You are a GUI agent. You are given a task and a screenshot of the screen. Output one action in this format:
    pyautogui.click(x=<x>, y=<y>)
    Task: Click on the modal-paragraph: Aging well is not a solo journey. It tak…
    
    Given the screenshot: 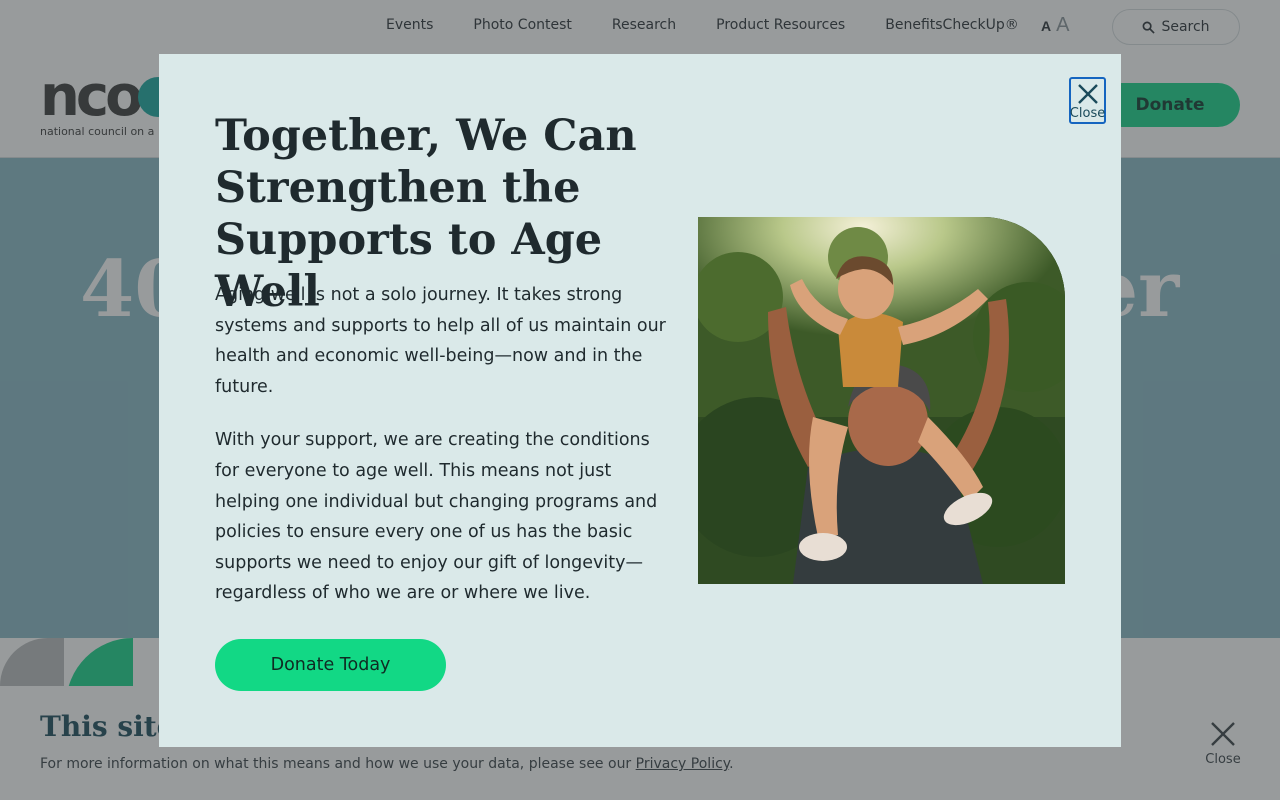 What is the action you would take?
    pyautogui.click(x=440, y=341)
    